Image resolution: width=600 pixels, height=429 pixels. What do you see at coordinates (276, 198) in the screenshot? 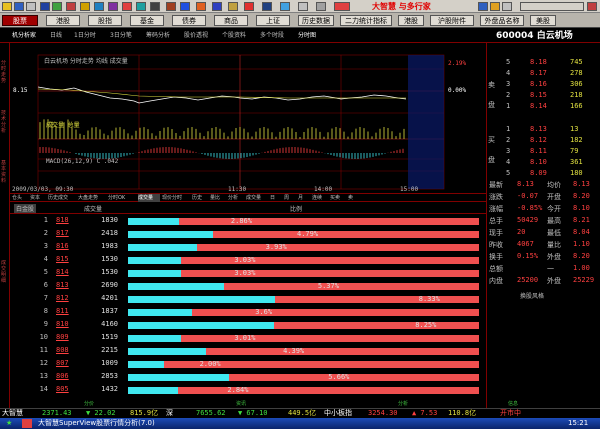
I see `subtab-11: 日` at bounding box center [276, 198].